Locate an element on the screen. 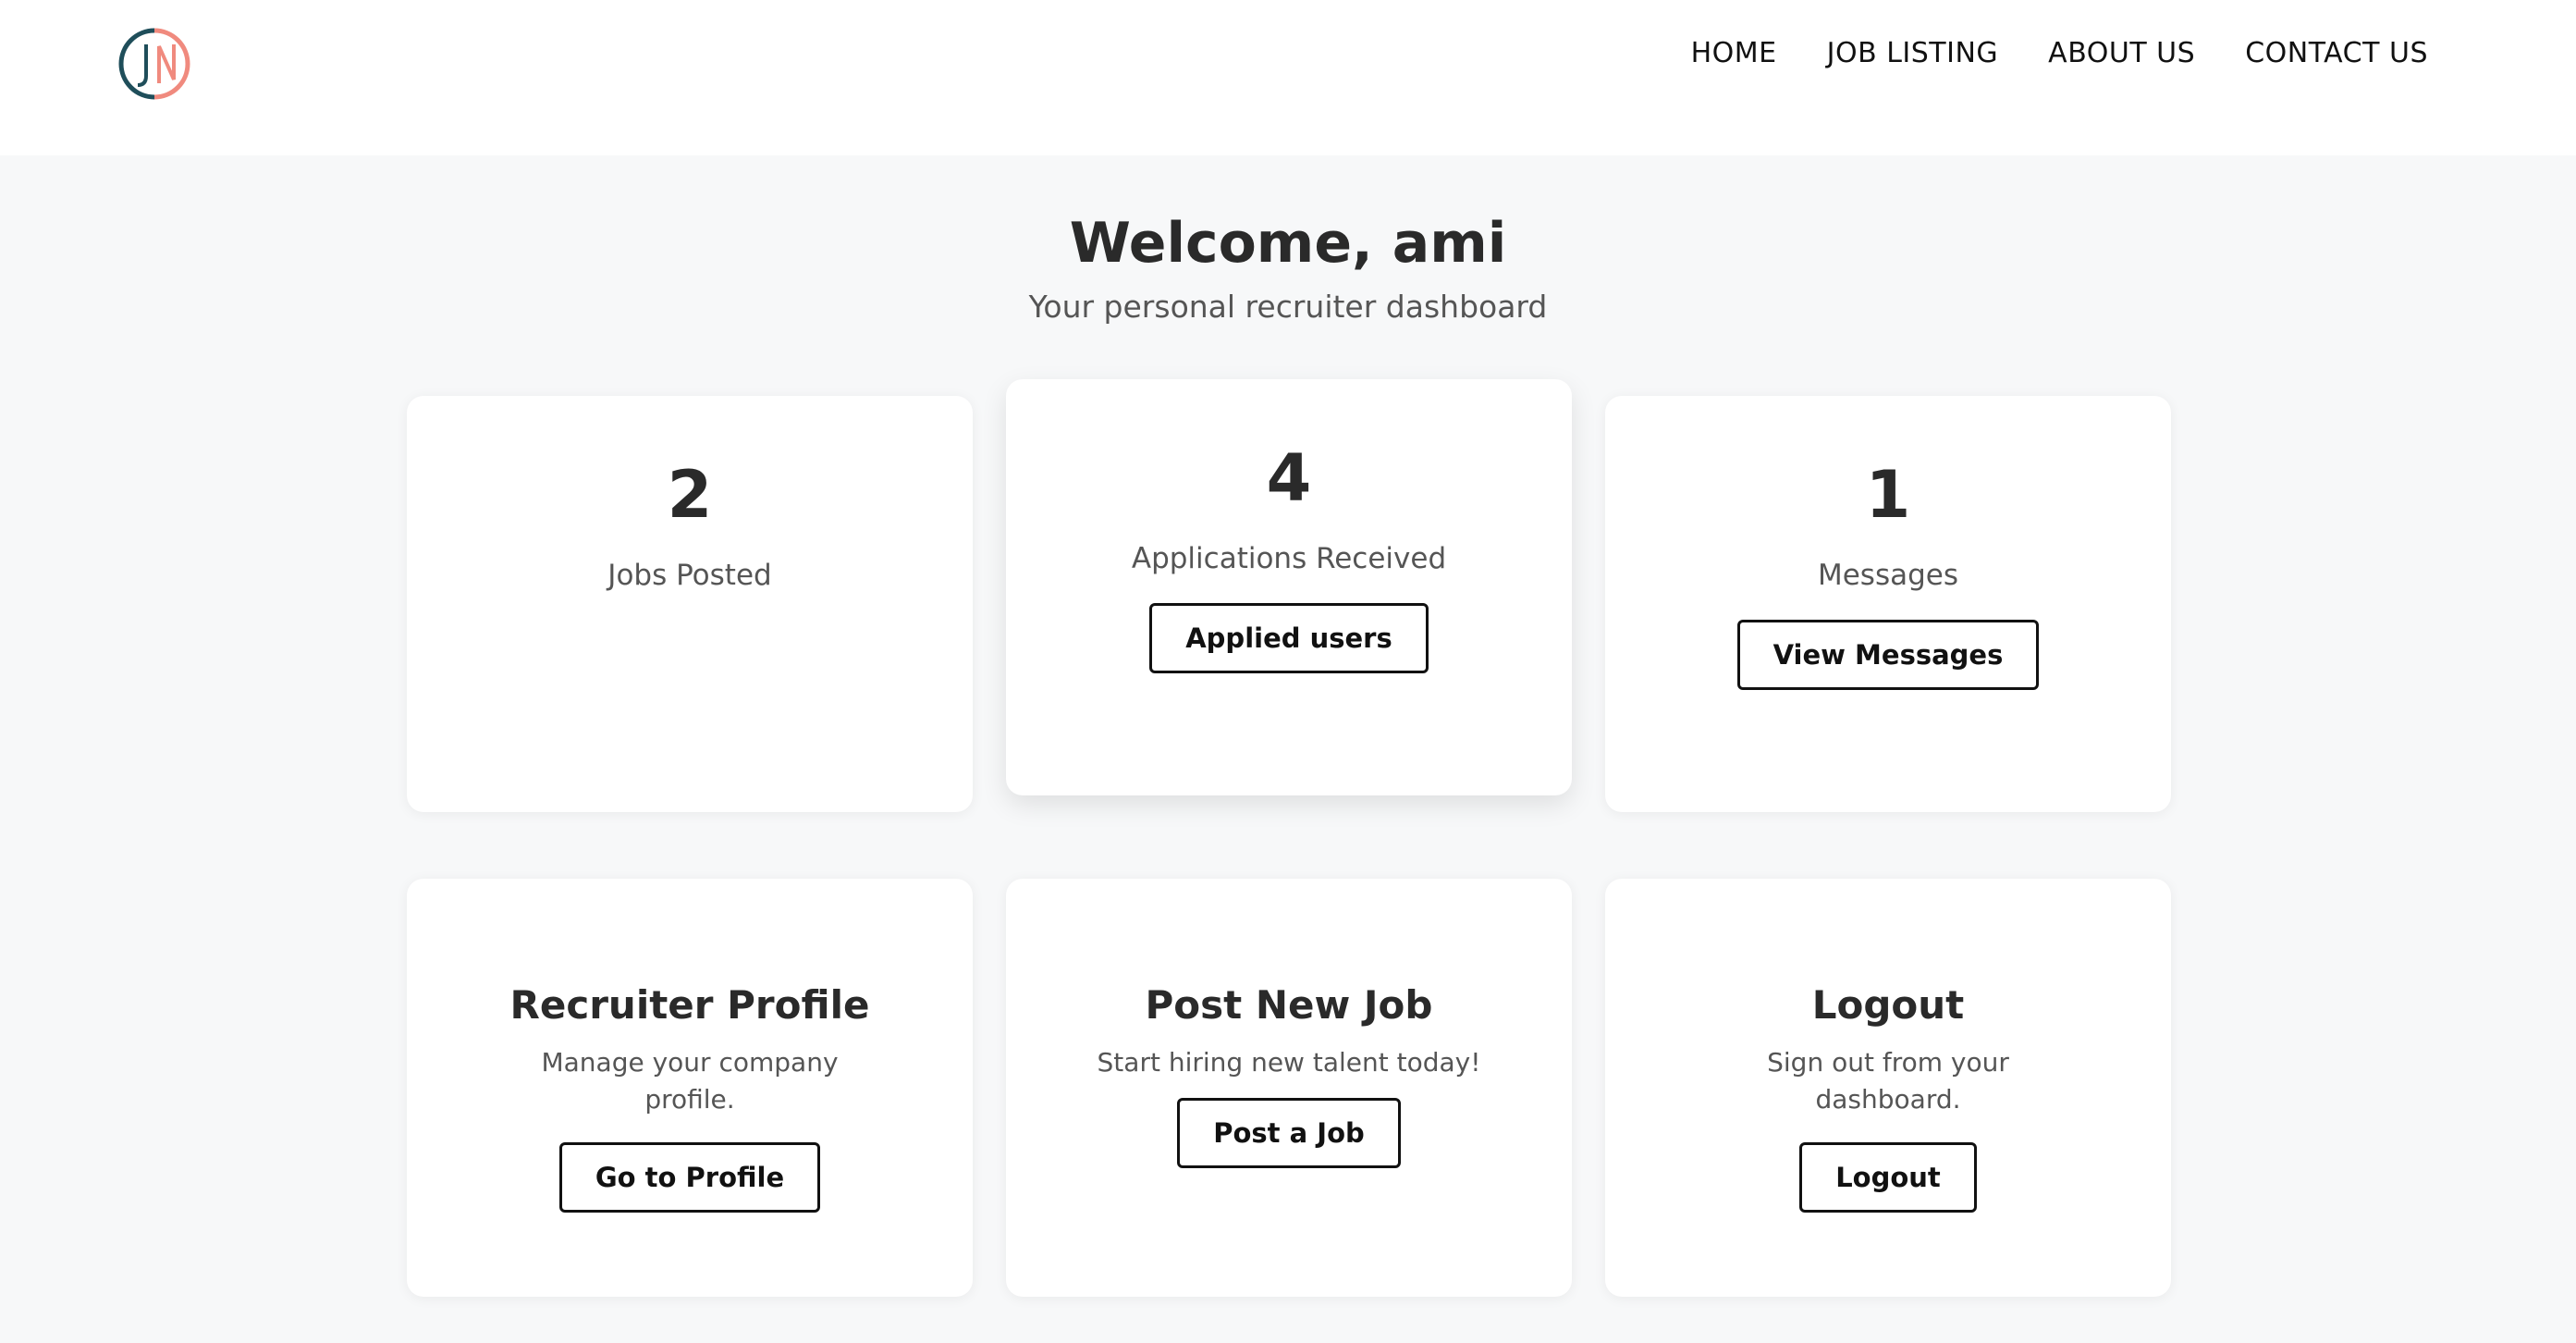 The width and height of the screenshot is (2576, 1343). nav-link-contact-us: CONTACT US is located at coordinates (2336, 53).